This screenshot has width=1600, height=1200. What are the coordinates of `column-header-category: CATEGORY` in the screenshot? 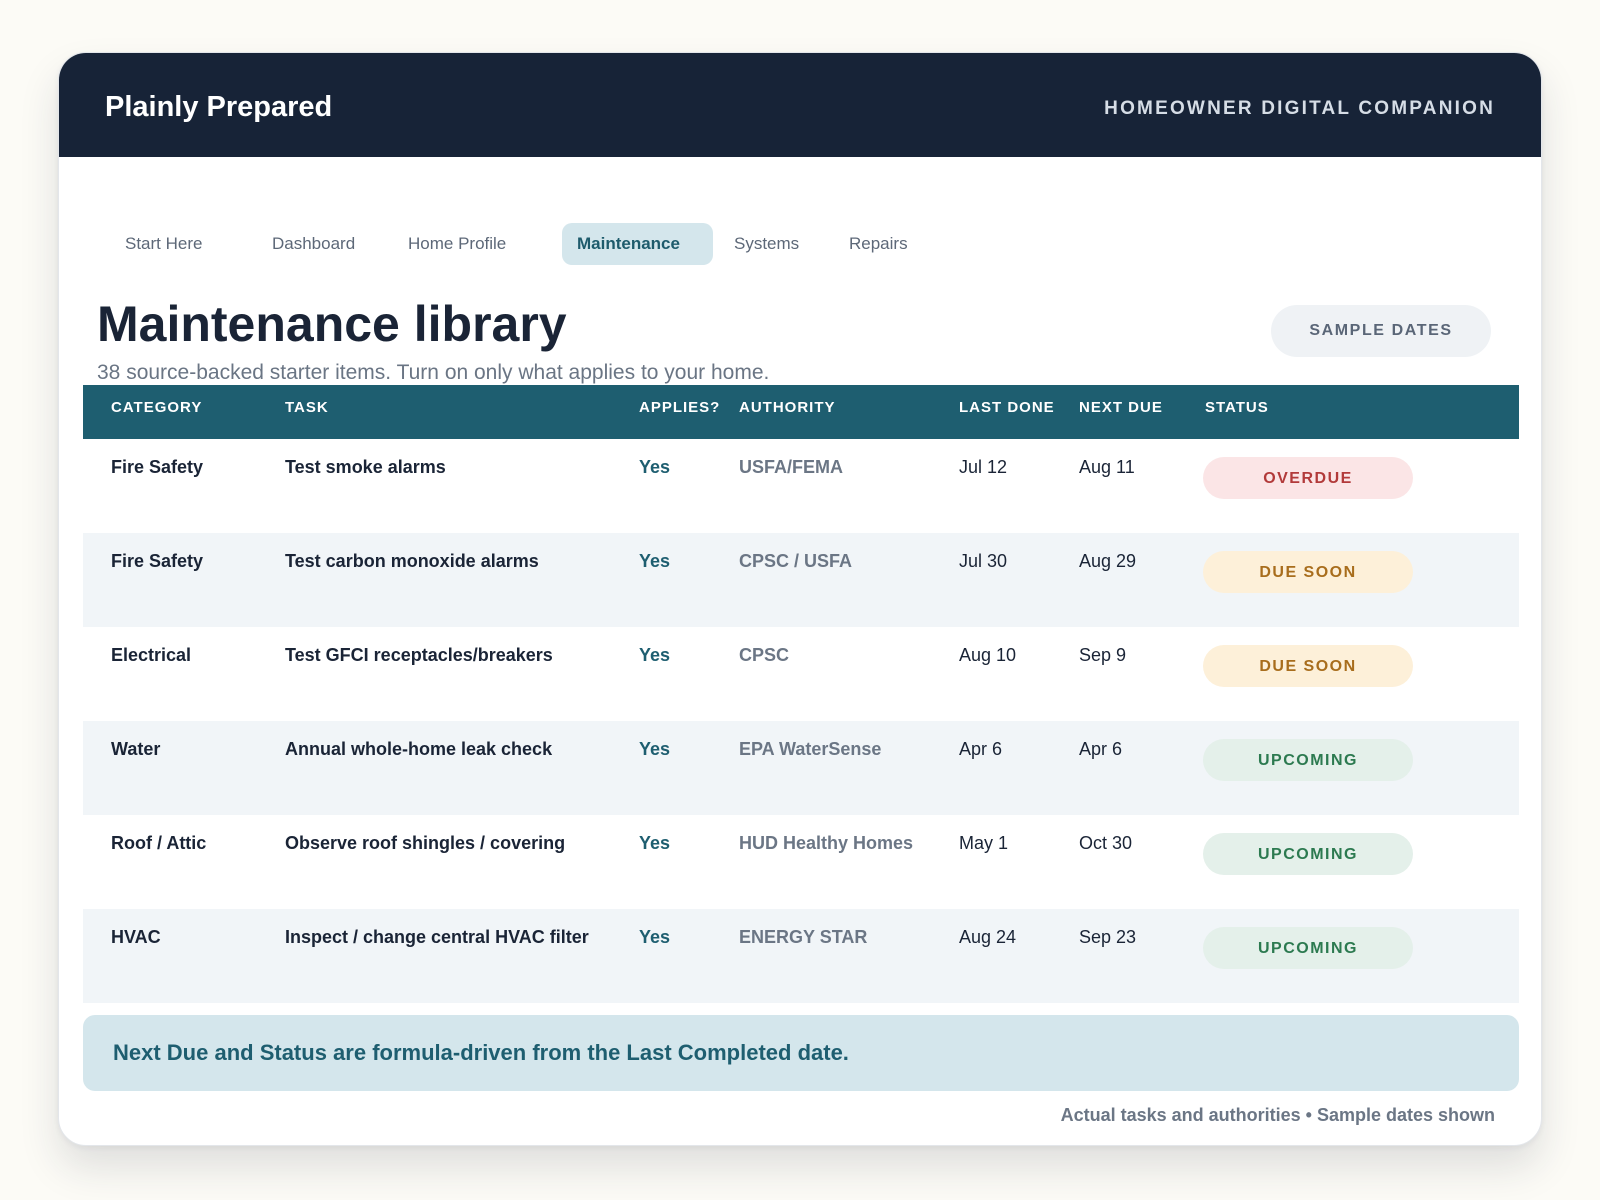 It's located at (157, 407).